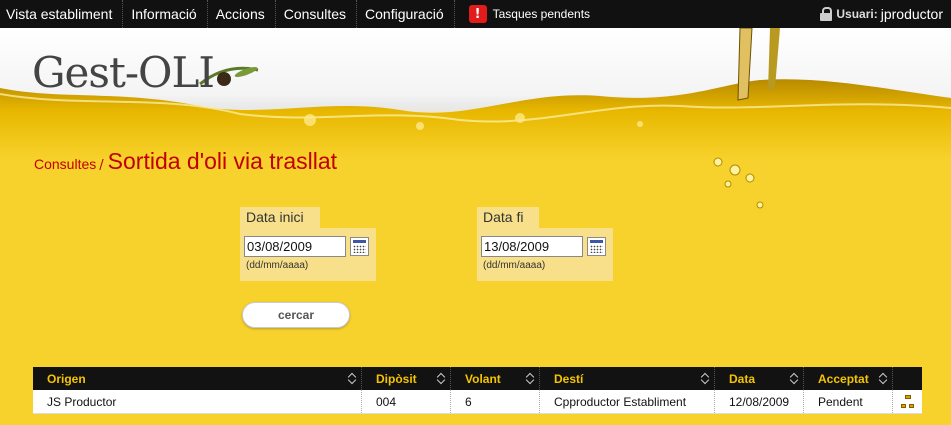 This screenshot has width=951, height=425. I want to click on end-date-input, so click(532, 246).